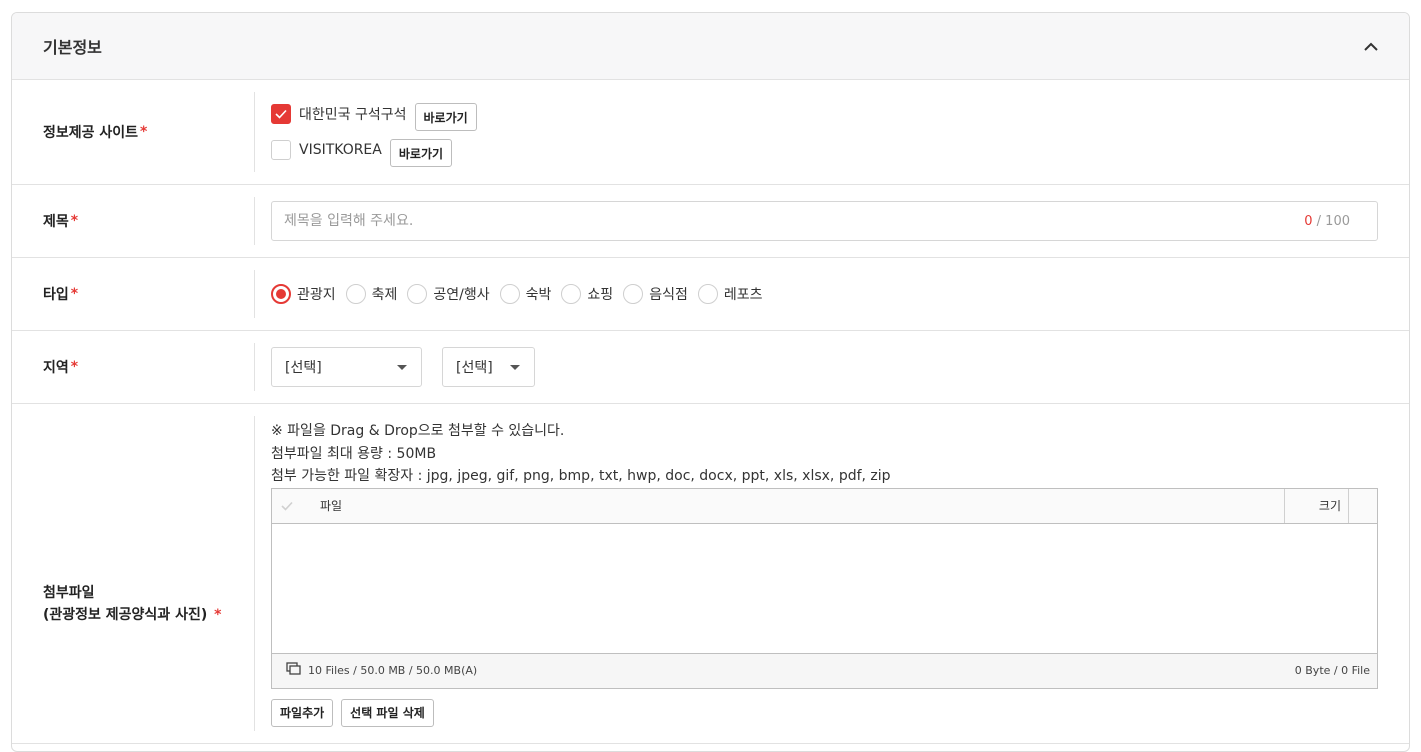 This screenshot has width=1421, height=752. What do you see at coordinates (448, 294) in the screenshot?
I see `radio-item: 공연/행사` at bounding box center [448, 294].